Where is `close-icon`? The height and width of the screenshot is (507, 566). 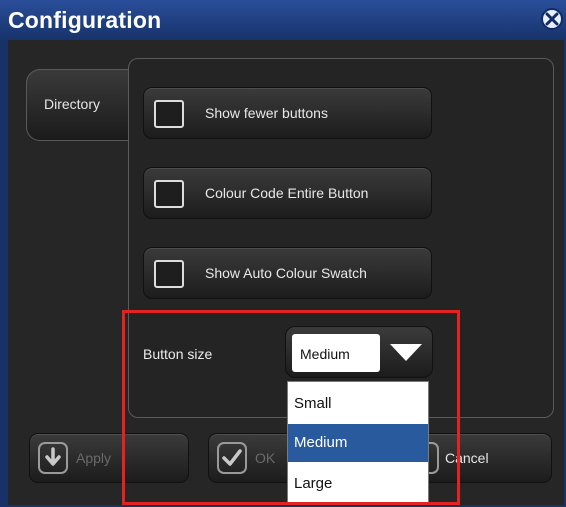 close-icon is located at coordinates (552, 19).